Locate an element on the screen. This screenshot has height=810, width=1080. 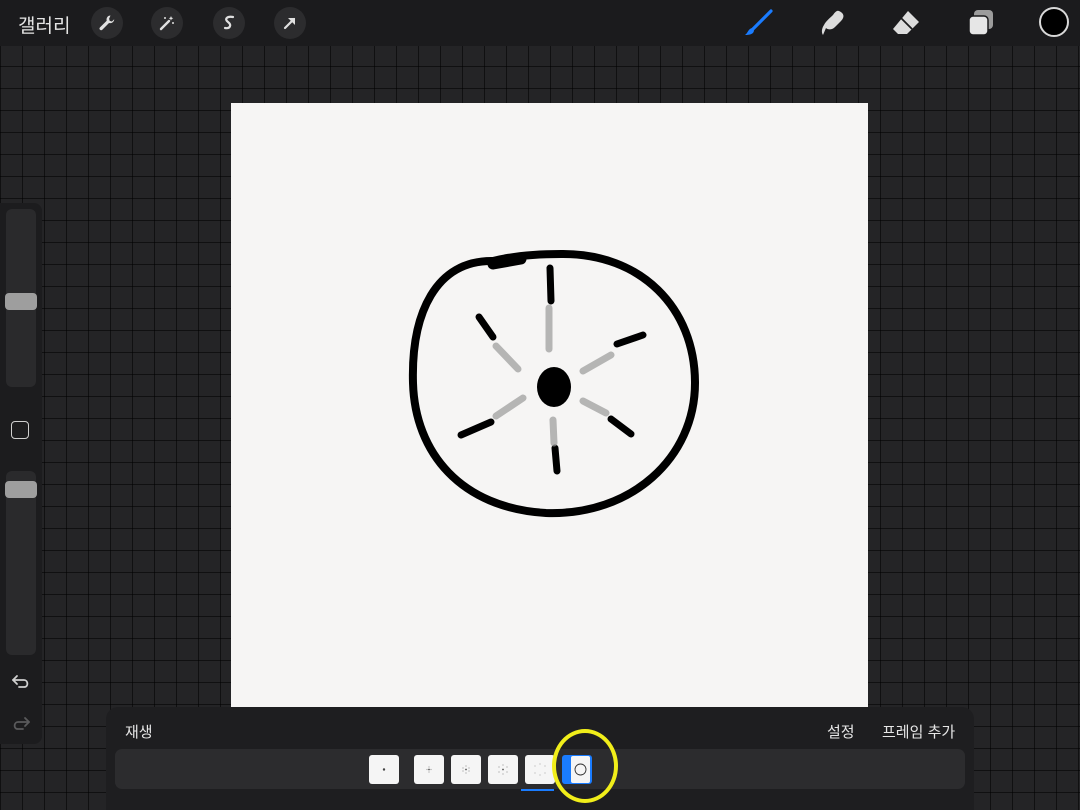
smudge-icon is located at coordinates (833, 23).